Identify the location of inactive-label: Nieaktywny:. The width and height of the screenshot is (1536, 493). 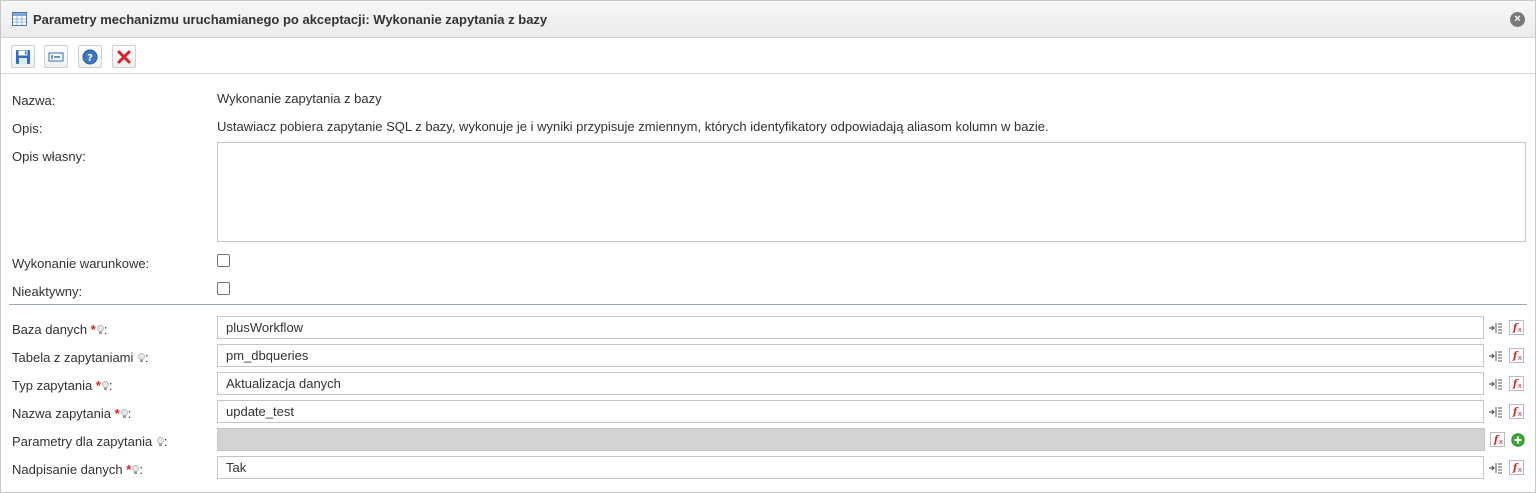
(47, 291).